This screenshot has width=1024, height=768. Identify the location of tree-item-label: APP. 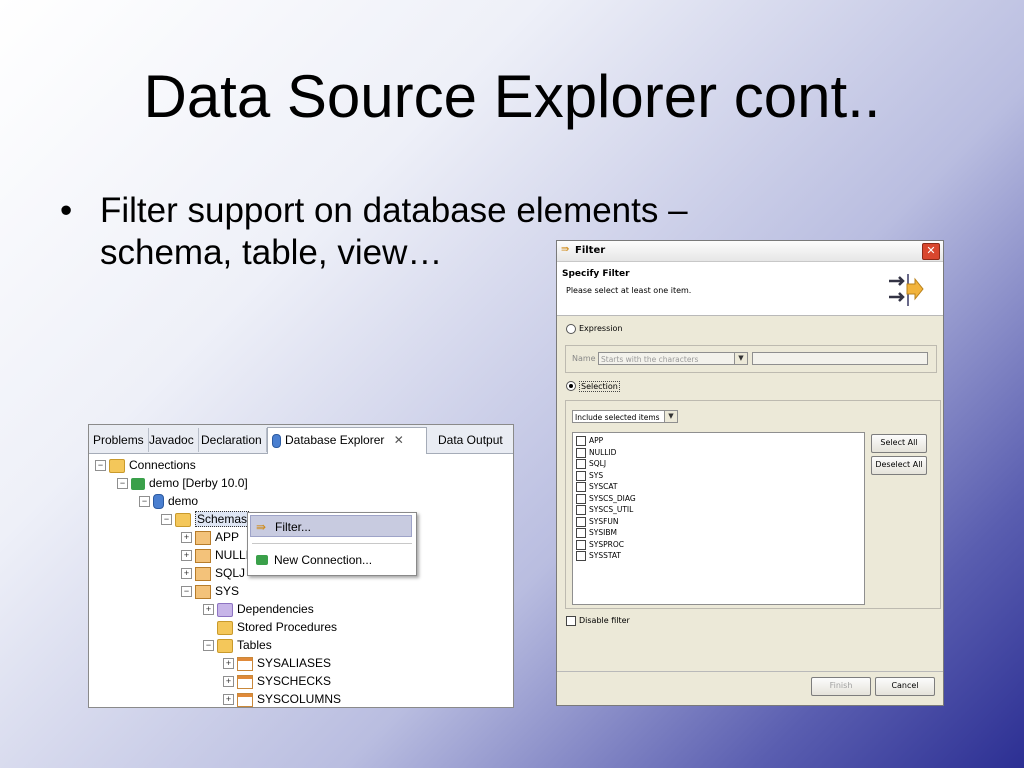
(227, 537).